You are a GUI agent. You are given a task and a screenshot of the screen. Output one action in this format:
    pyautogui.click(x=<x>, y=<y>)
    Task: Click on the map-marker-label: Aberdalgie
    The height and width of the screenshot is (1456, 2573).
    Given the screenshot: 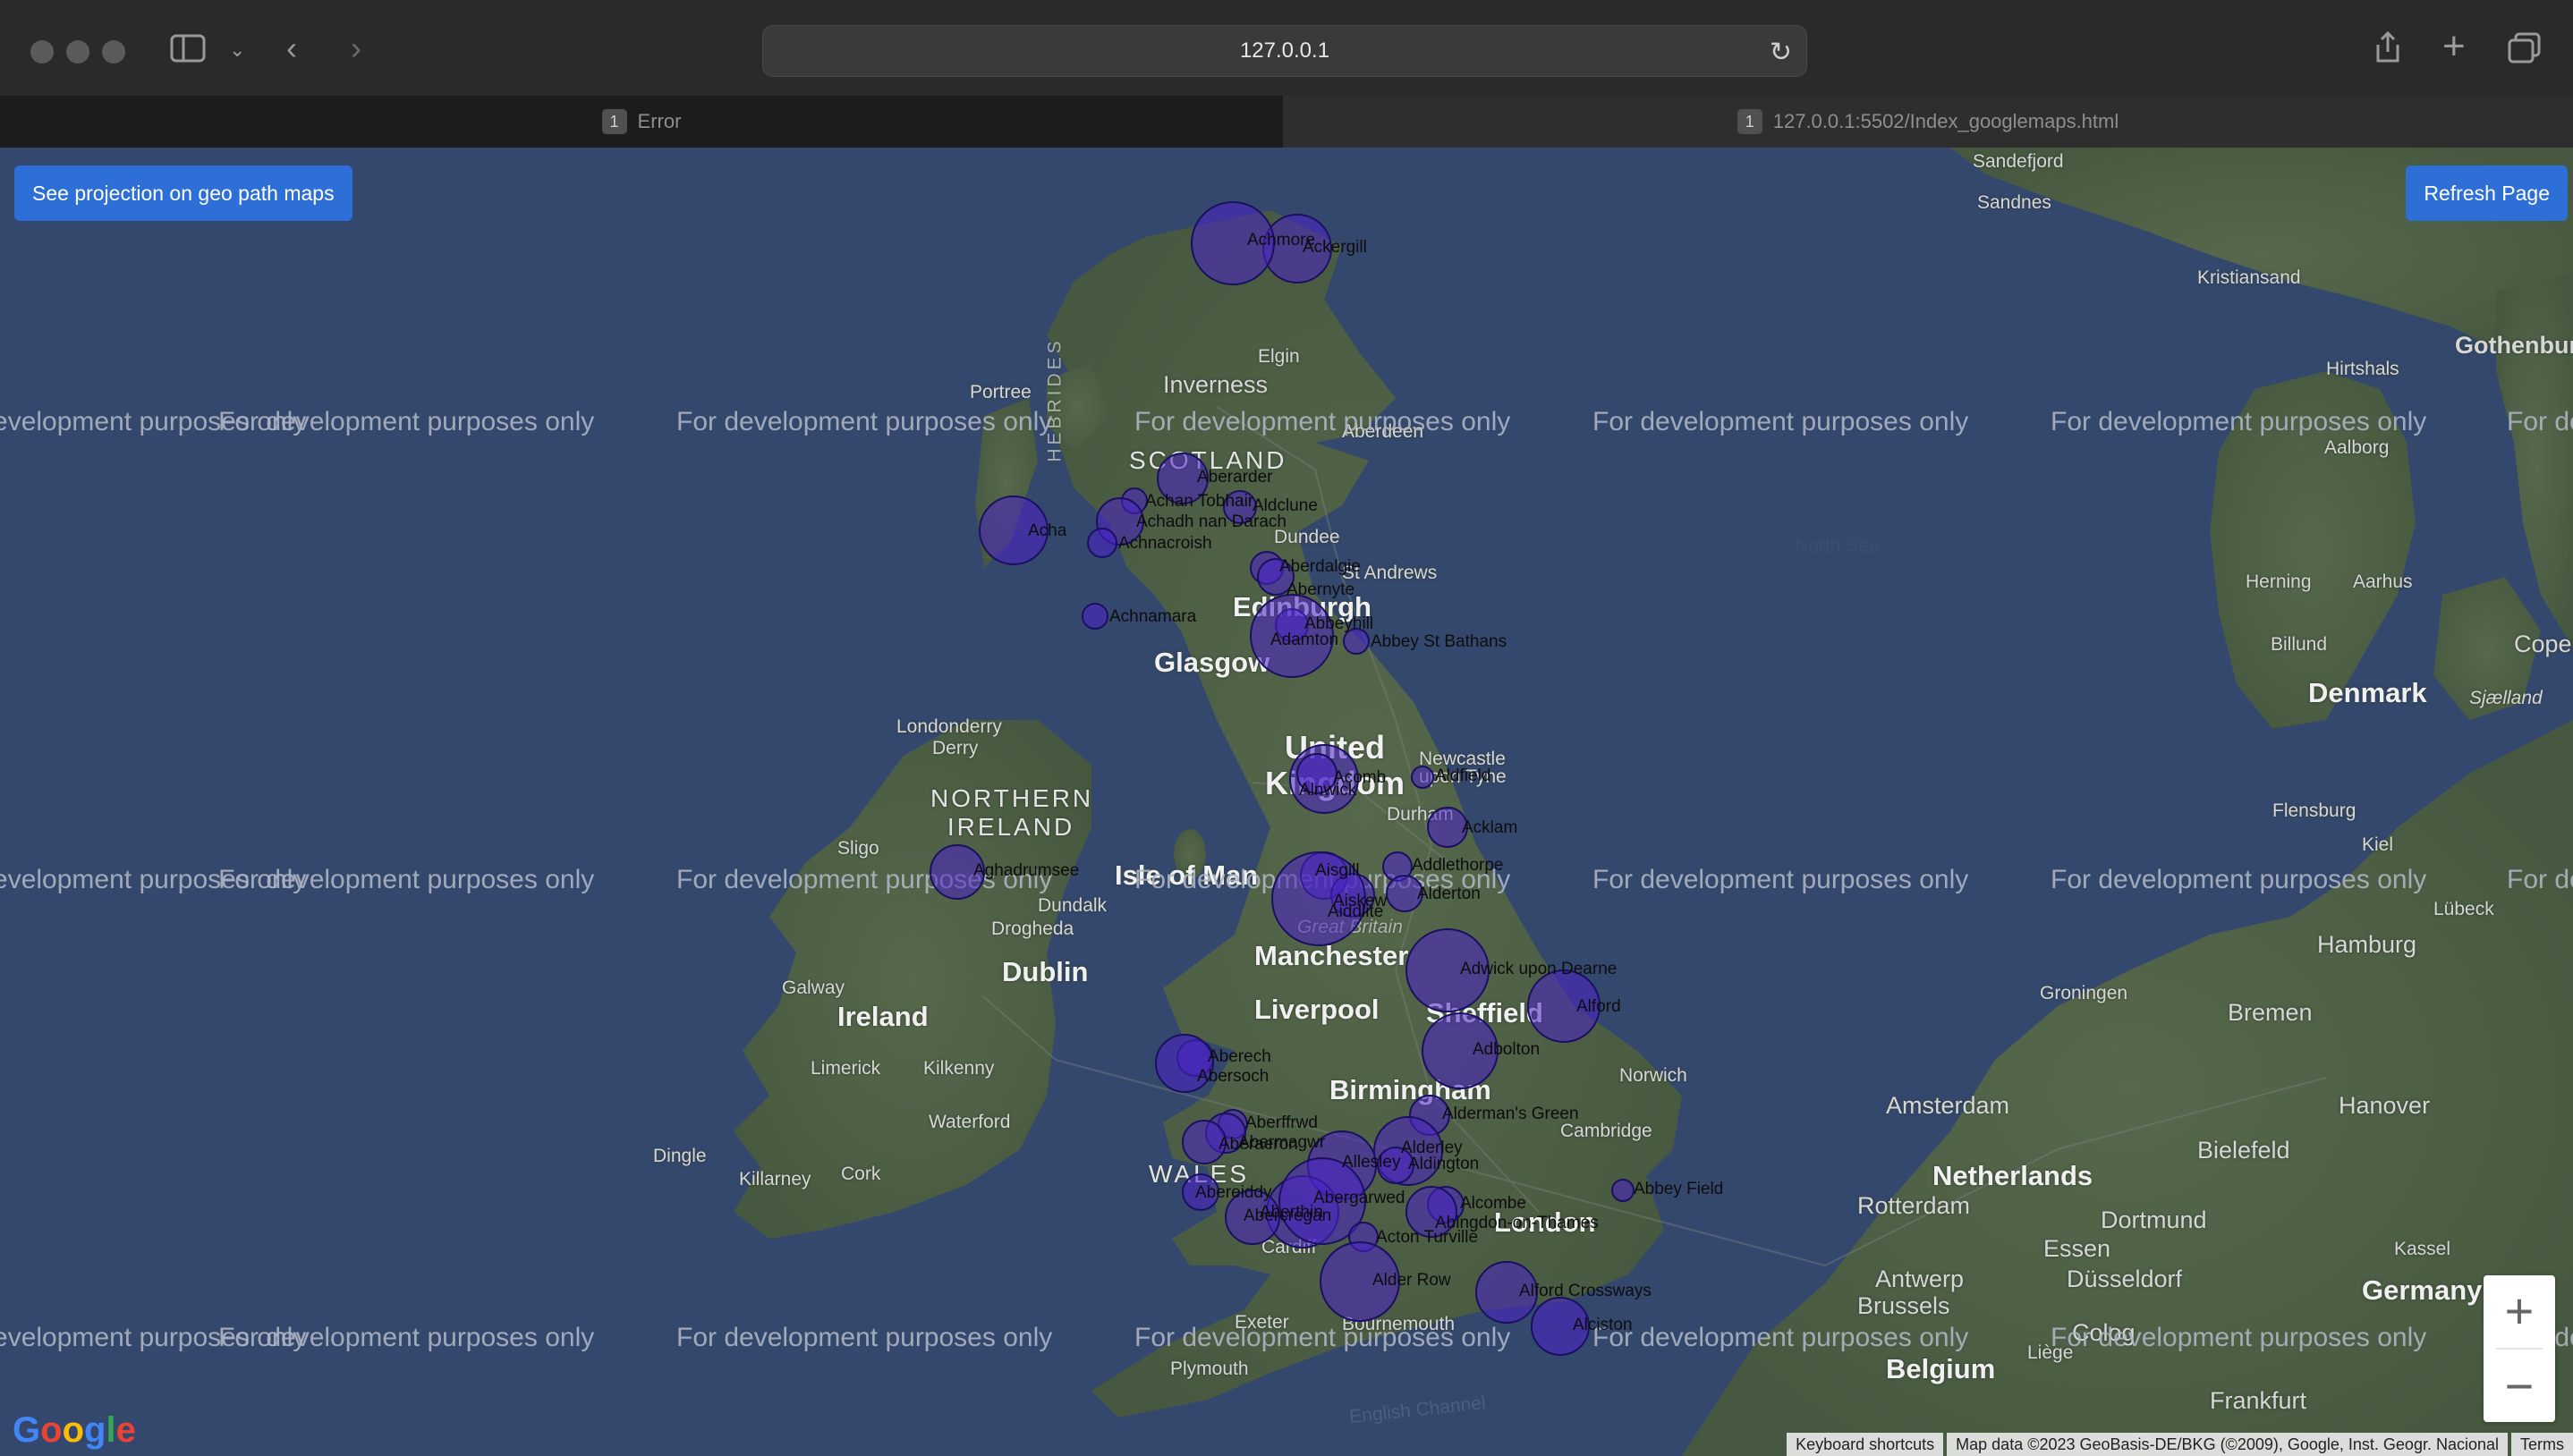 What is the action you would take?
    pyautogui.click(x=1320, y=566)
    